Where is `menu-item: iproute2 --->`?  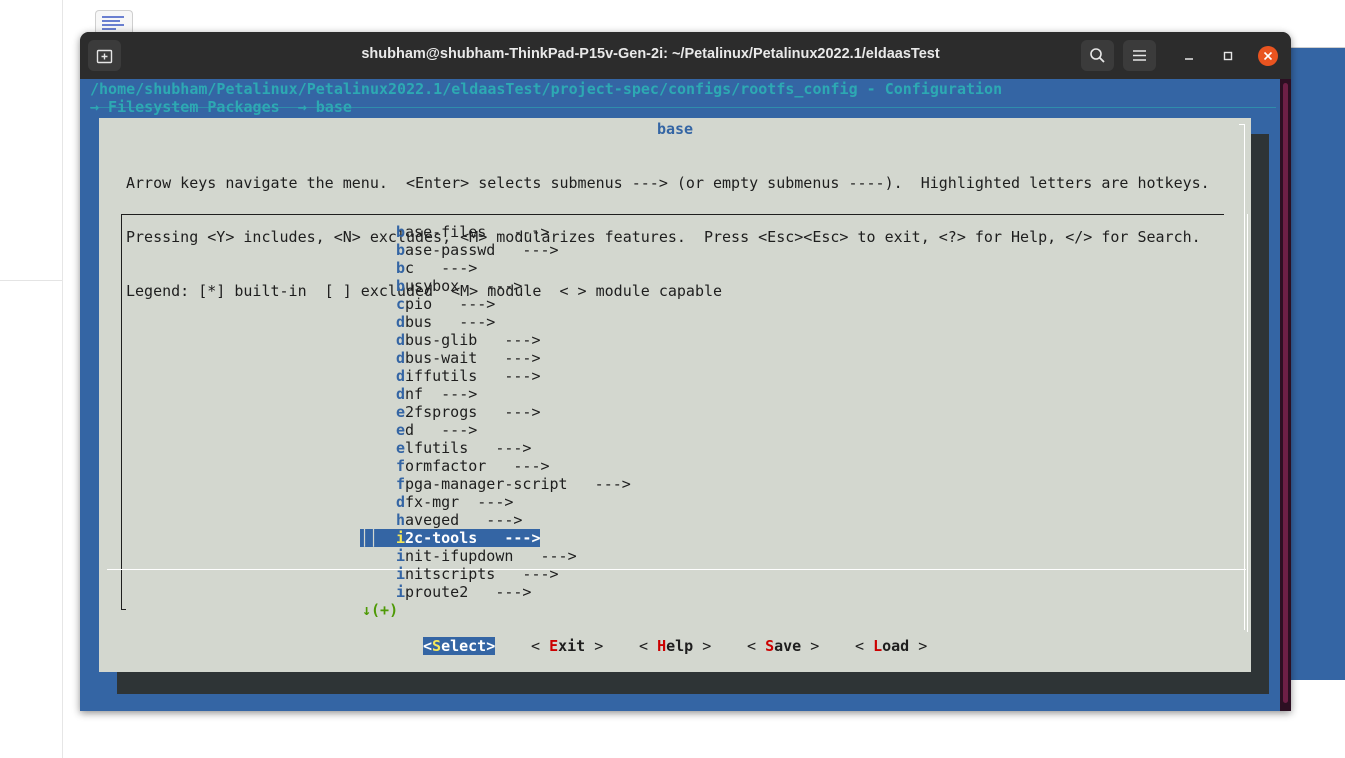
menu-item: iproute2 ---> is located at coordinates (513, 592).